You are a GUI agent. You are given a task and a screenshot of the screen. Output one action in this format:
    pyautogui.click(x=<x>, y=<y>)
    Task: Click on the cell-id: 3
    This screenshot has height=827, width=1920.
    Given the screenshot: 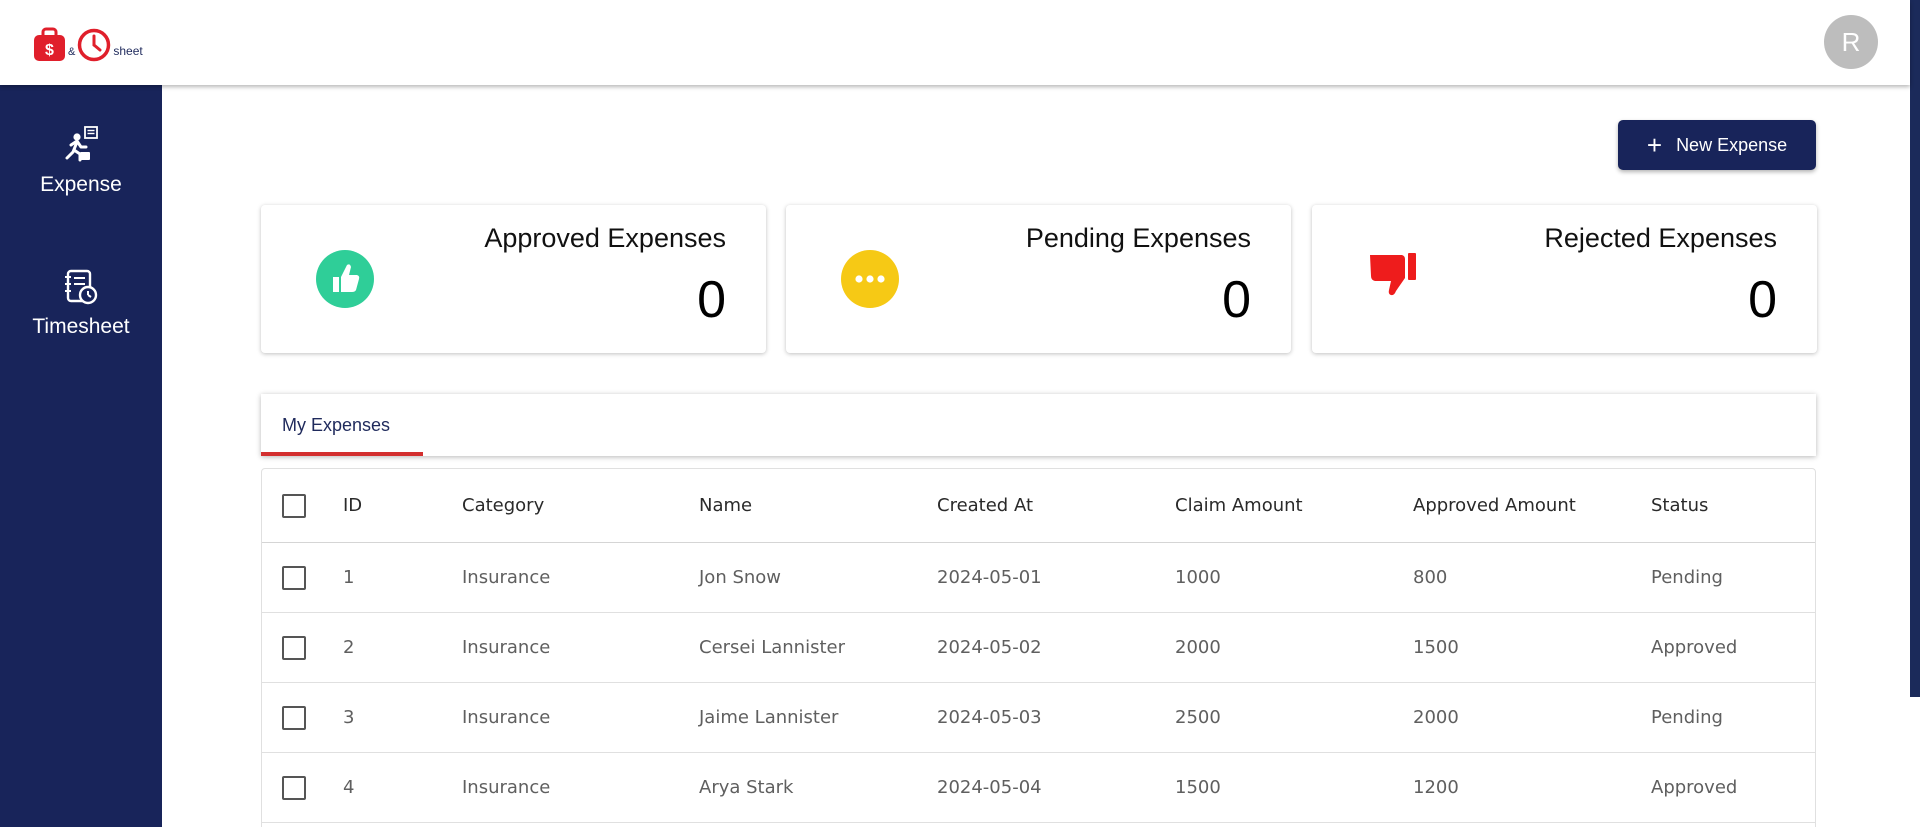 What is the action you would take?
    pyautogui.click(x=349, y=717)
    